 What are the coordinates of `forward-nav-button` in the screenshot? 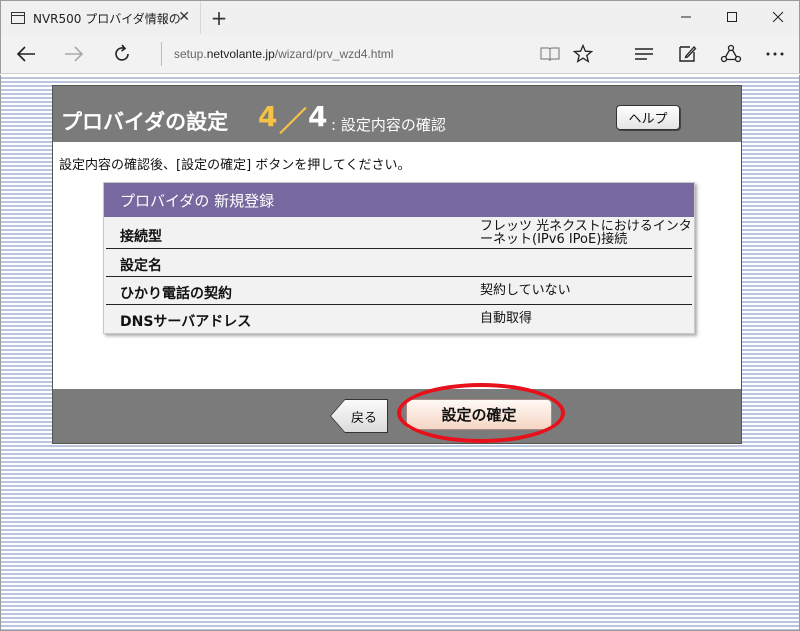 It's located at (74, 54).